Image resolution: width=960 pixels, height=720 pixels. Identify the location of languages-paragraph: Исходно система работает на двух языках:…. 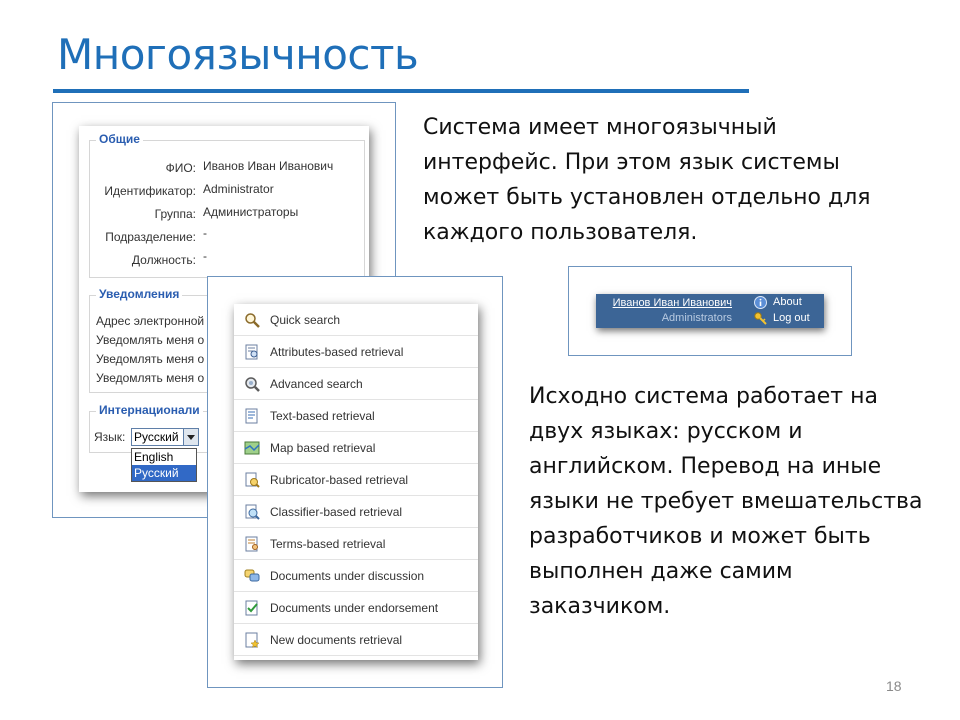
(726, 501).